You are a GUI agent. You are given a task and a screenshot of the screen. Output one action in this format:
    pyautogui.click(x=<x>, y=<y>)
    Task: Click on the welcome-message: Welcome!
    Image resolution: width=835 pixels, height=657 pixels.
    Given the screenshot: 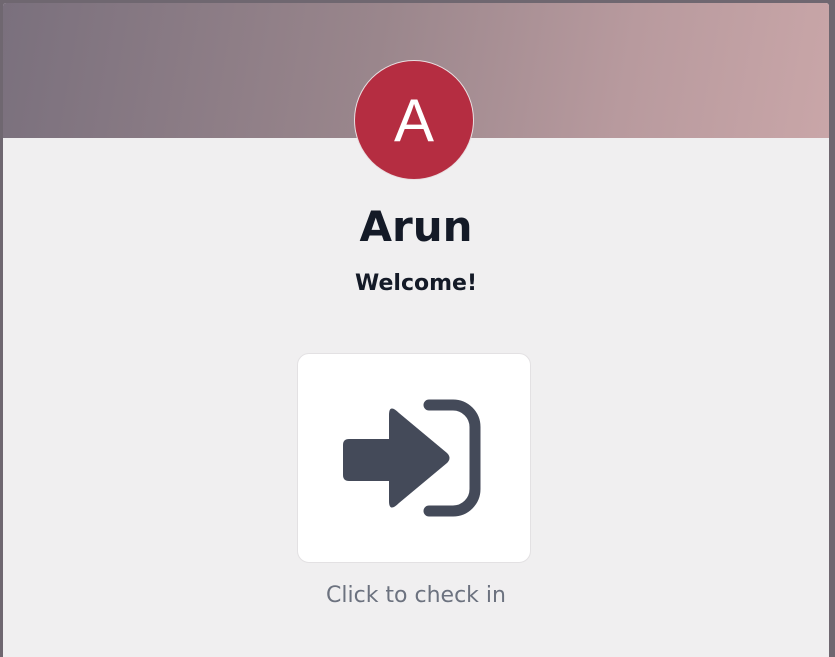 What is the action you would take?
    pyautogui.click(x=416, y=283)
    